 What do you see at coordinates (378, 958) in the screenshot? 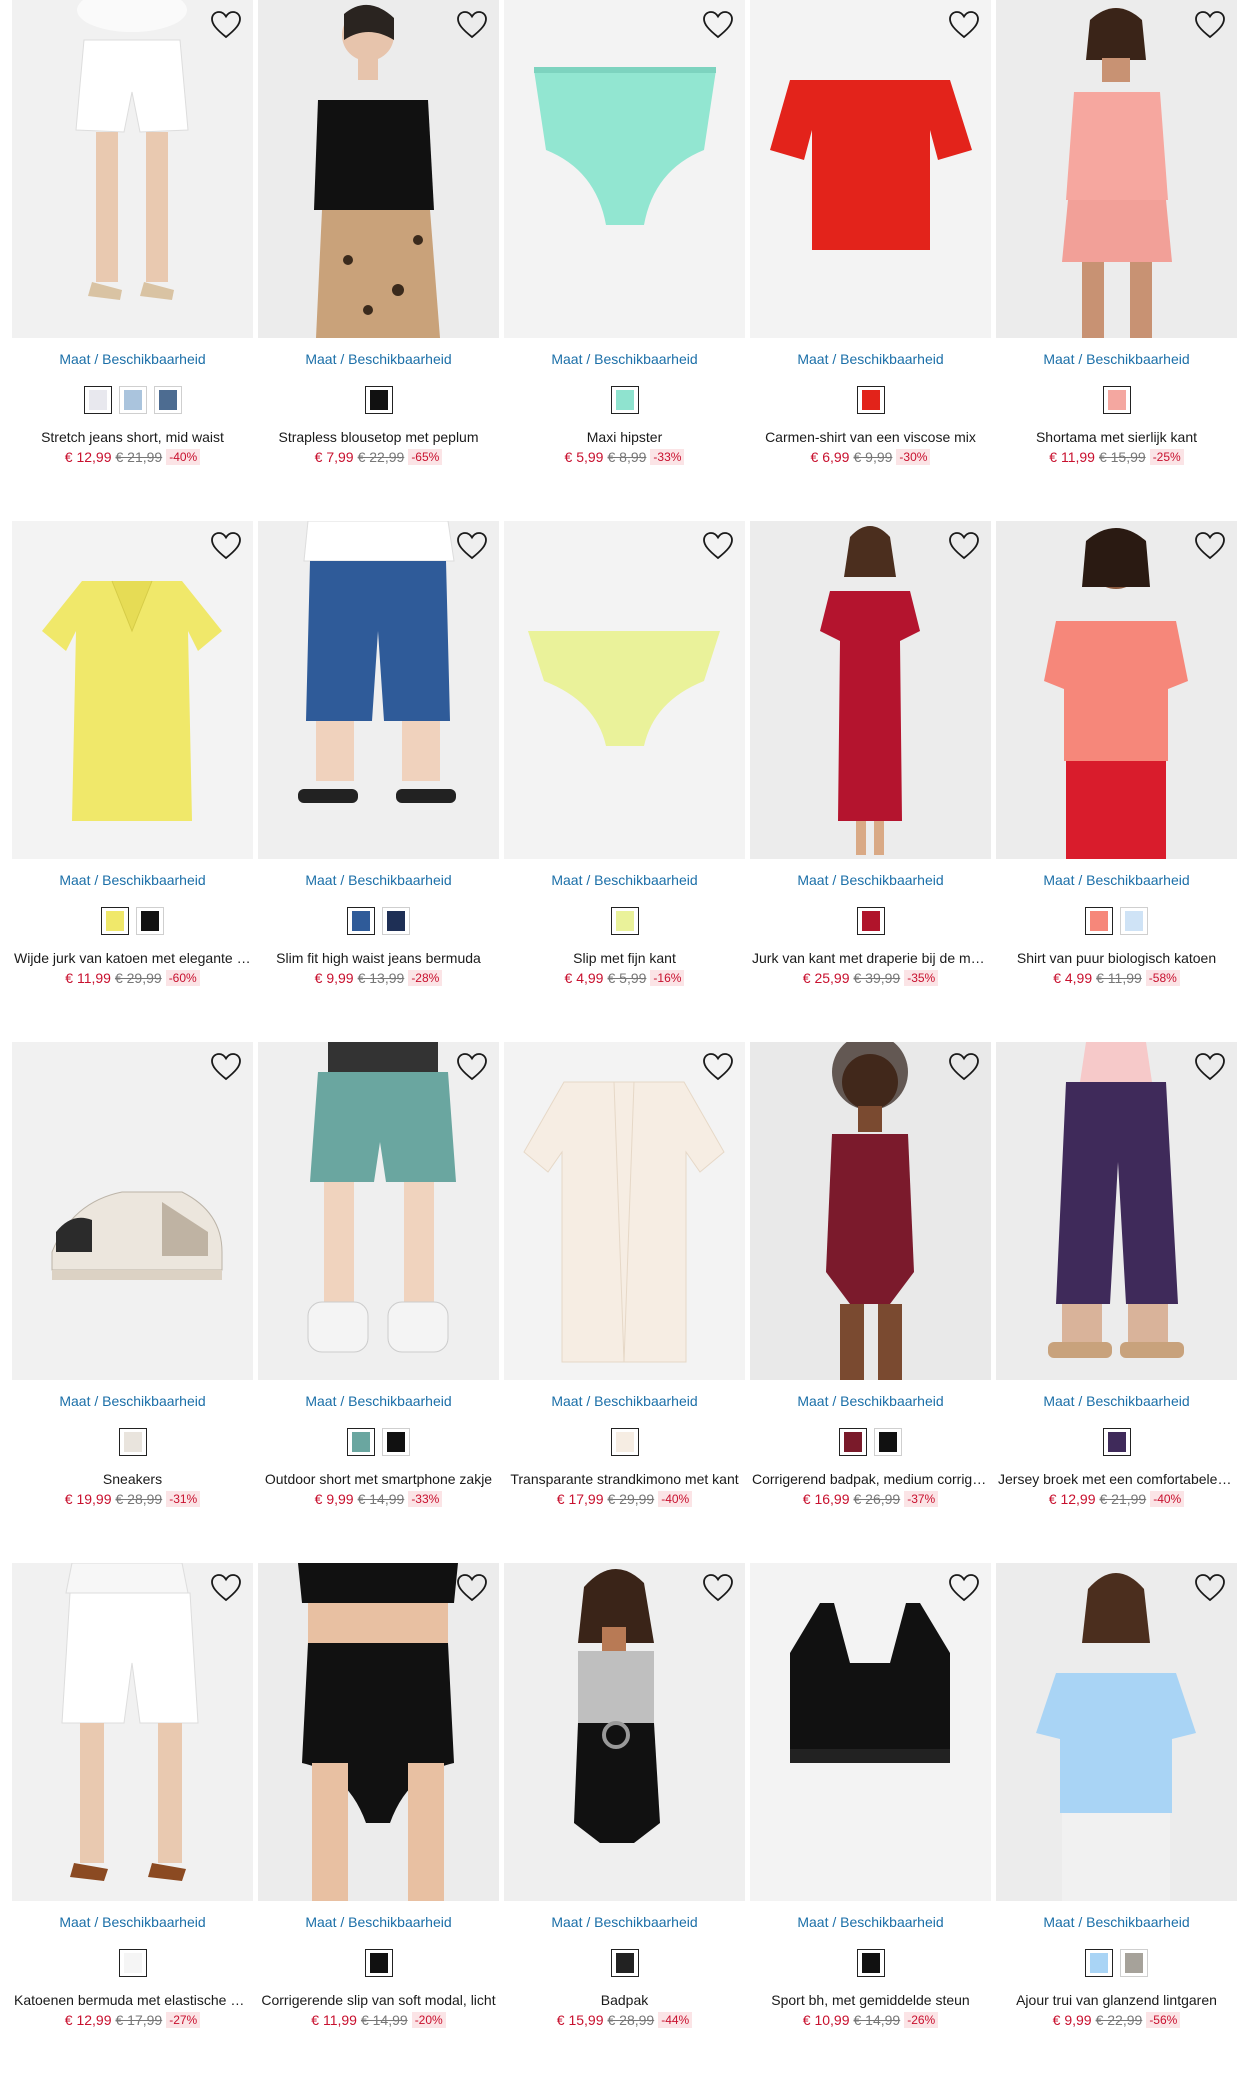
I see `product-title: Slim fit high waist jeans bermuda` at bounding box center [378, 958].